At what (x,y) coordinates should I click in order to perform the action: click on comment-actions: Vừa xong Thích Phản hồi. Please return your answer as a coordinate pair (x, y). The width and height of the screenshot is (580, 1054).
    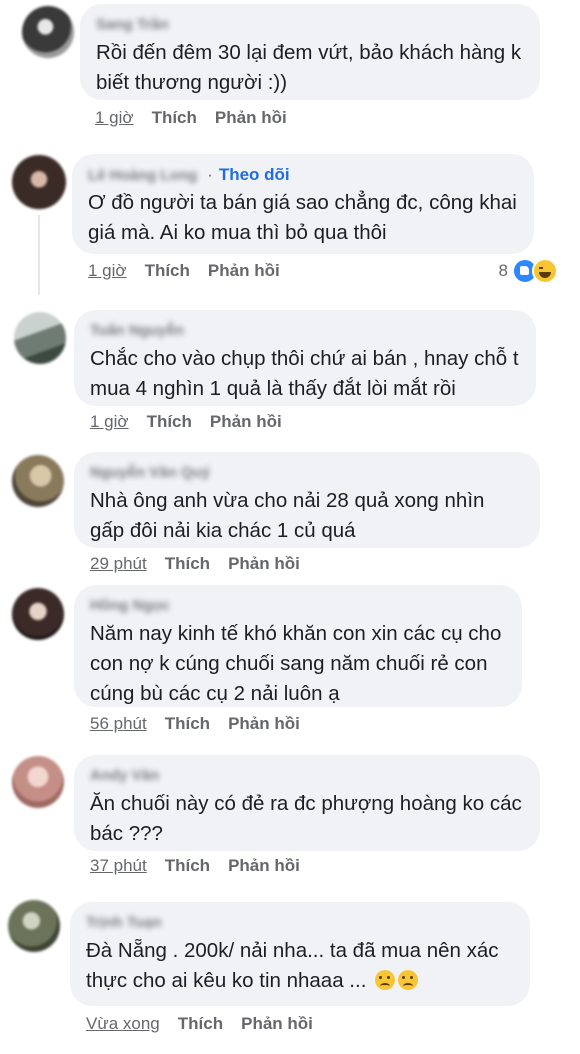
    Looking at the image, I should click on (199, 1024).